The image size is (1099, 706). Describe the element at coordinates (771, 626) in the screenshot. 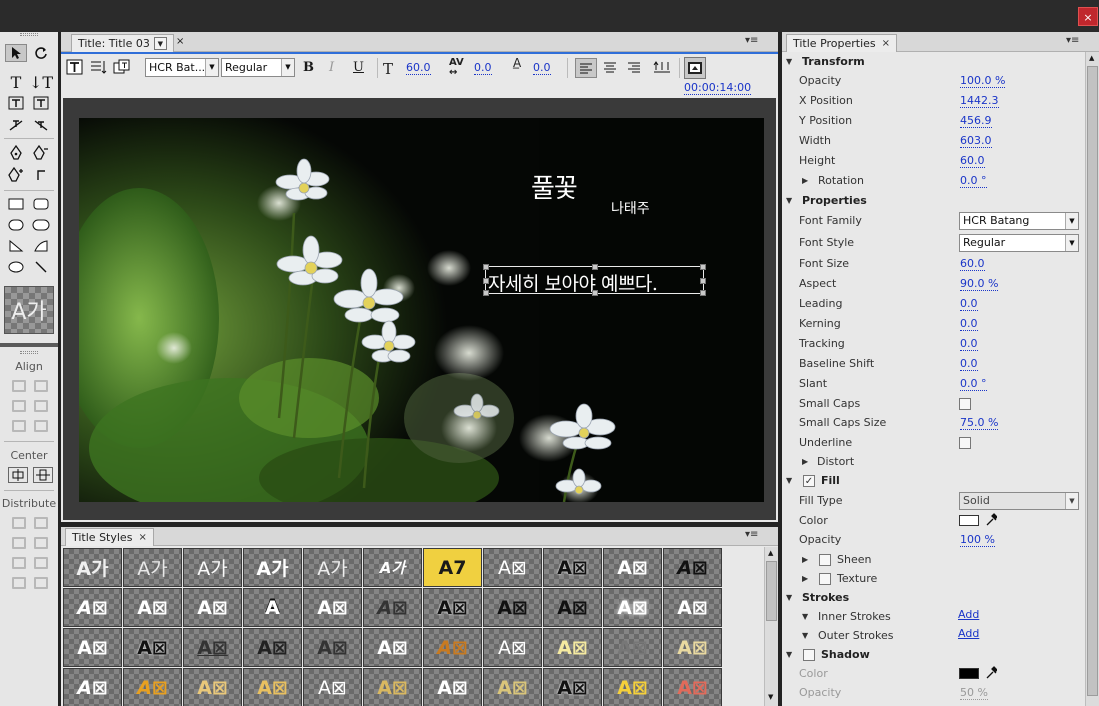

I see `styles-scrollbar: ▲ ▼` at that location.